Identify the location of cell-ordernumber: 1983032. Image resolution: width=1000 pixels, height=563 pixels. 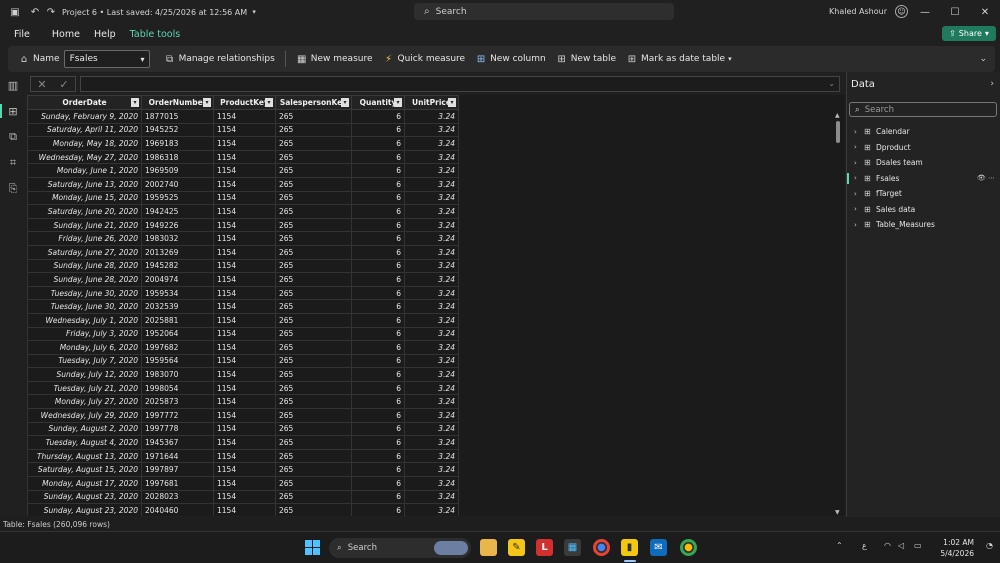
(177, 238).